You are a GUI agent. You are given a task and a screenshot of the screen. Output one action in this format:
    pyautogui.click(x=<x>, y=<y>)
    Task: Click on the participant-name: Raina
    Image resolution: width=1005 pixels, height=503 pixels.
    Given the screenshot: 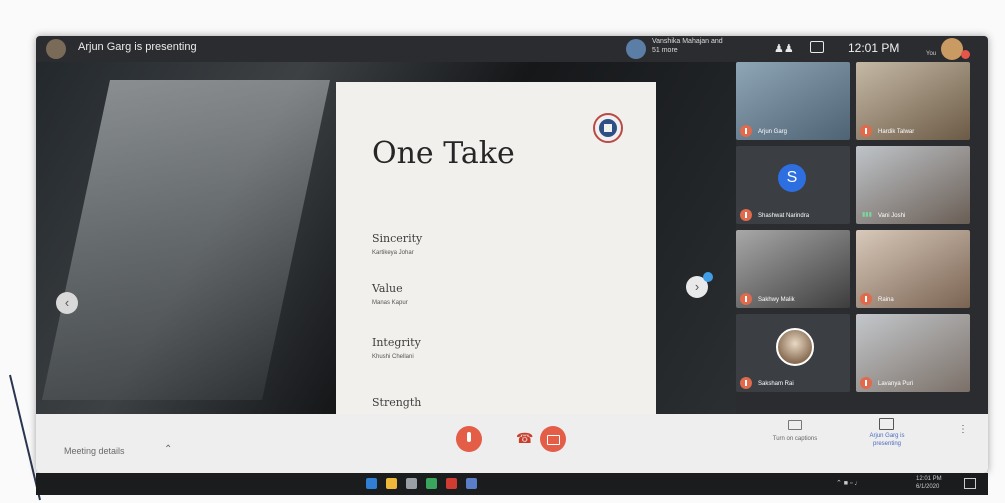 What is the action you would take?
    pyautogui.click(x=886, y=300)
    